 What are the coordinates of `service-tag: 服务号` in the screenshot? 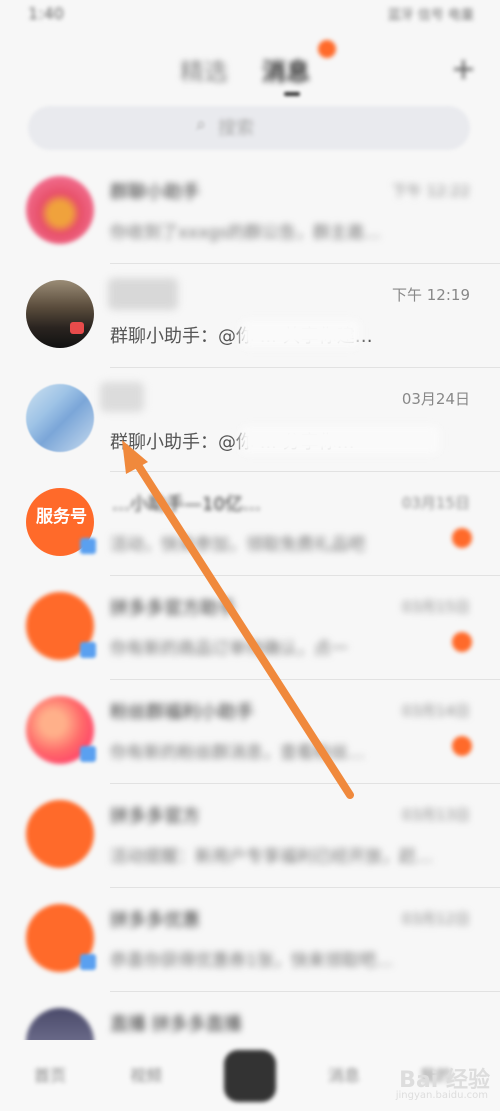 It's located at (61, 517).